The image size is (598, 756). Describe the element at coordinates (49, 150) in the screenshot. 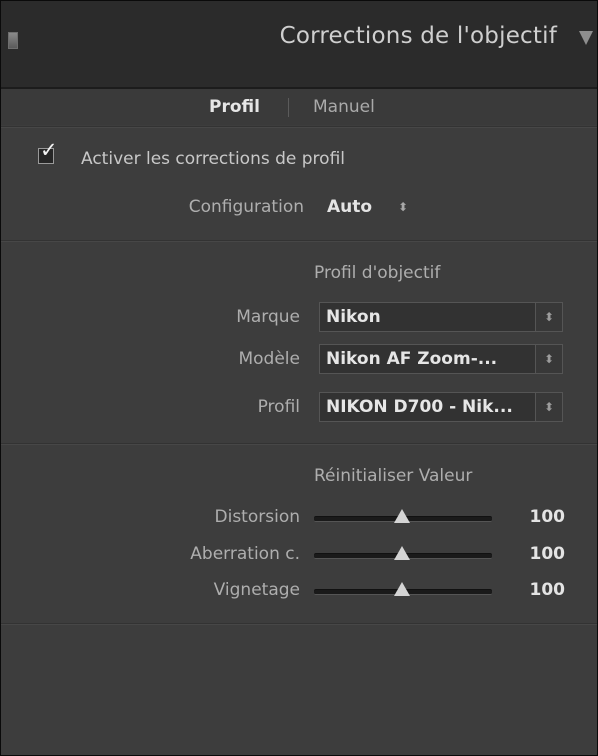

I see `checkmark-icon: ✓` at that location.